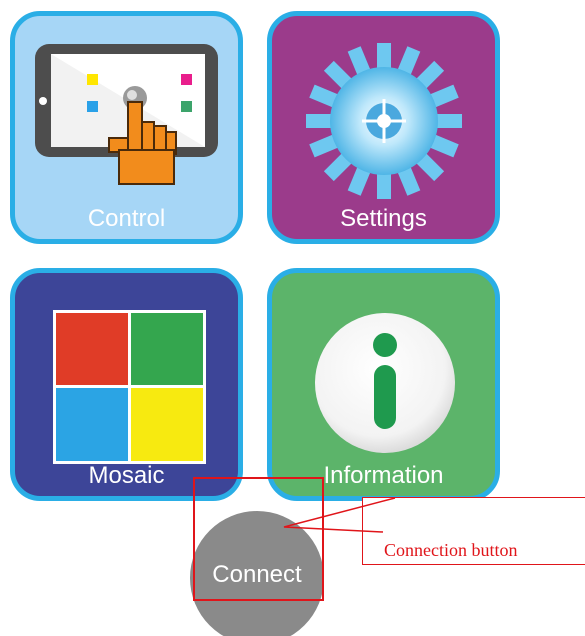  Describe the element at coordinates (126, 218) in the screenshot. I see `control-label: Control` at that location.